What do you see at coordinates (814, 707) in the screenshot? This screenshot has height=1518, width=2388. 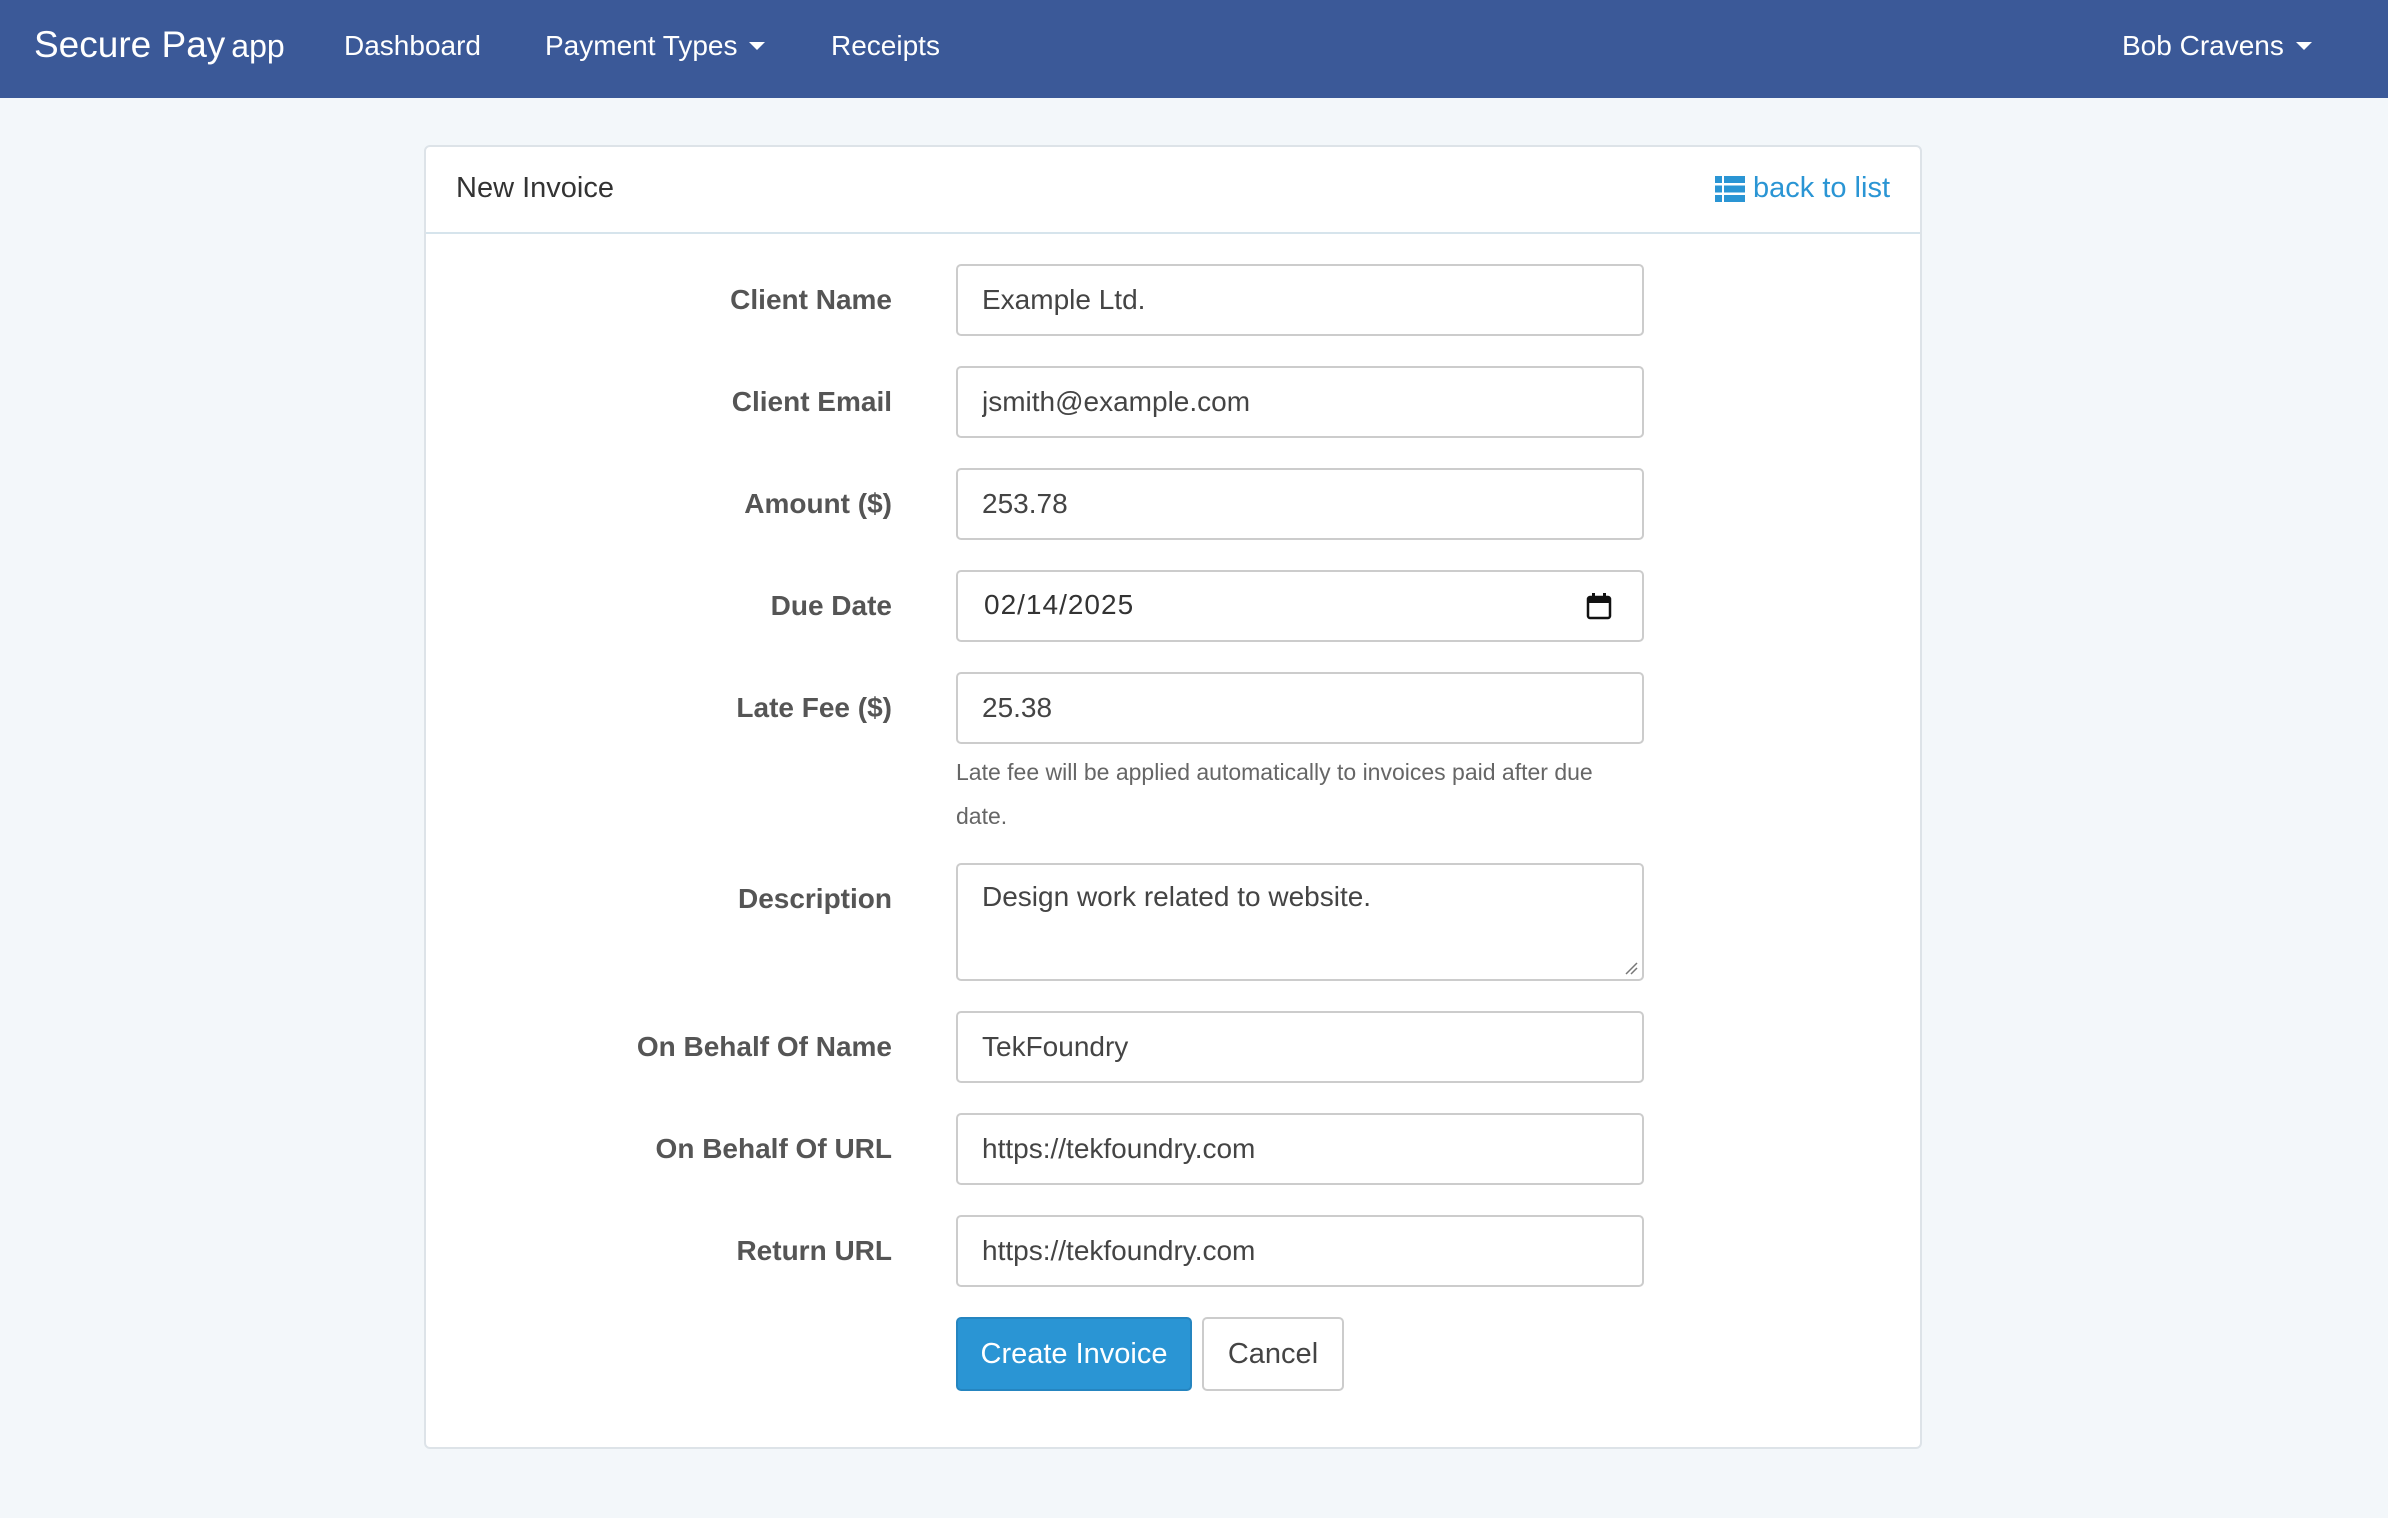 I see `late-fee-label: Late Fee ($)` at bounding box center [814, 707].